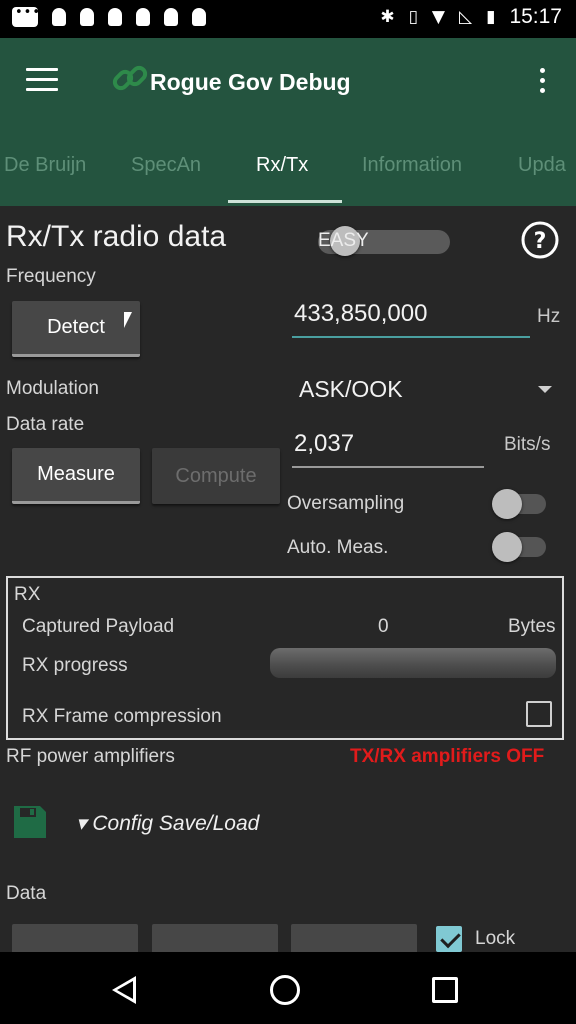  Describe the element at coordinates (360, 314) in the screenshot. I see `frequency-input: 433,850,000` at that location.